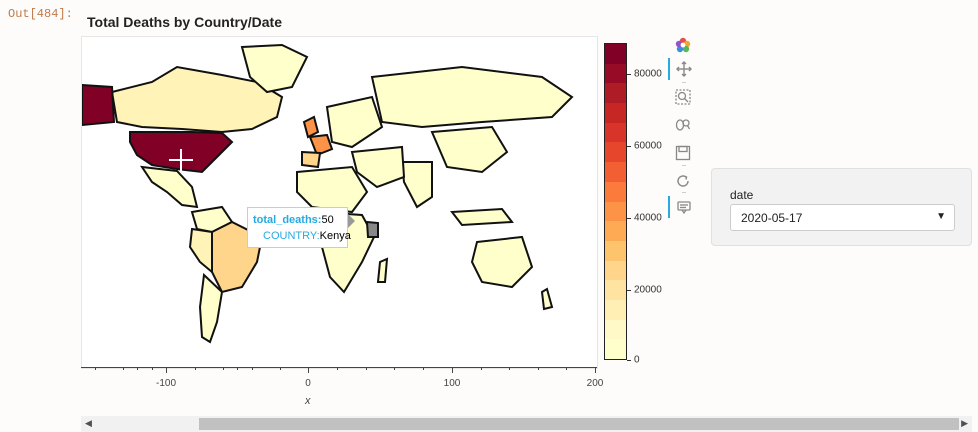 The width and height of the screenshot is (978, 432). What do you see at coordinates (579, 424) in the screenshot?
I see `scrollbar-thumb` at bounding box center [579, 424].